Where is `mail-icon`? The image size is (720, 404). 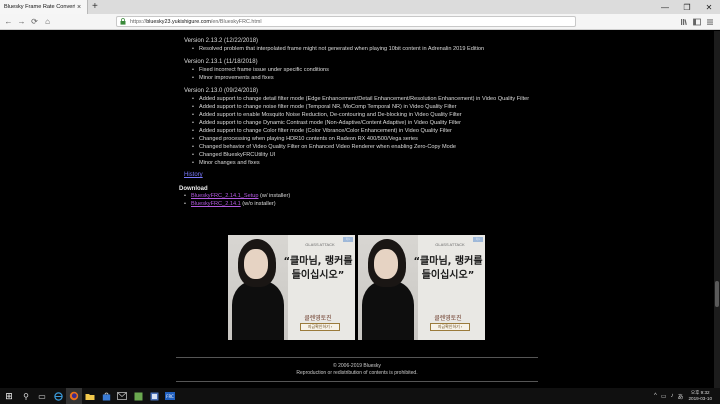 mail-icon is located at coordinates (122, 396).